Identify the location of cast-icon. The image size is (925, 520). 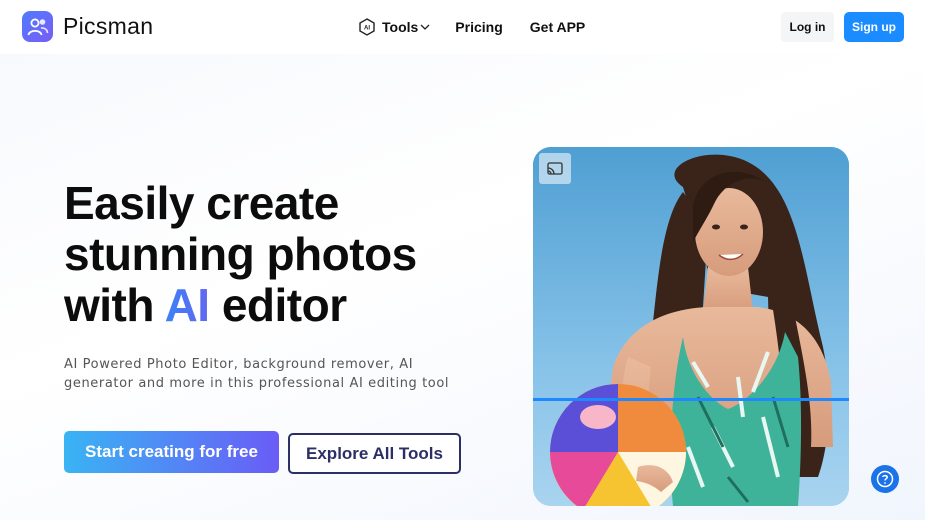
(555, 168).